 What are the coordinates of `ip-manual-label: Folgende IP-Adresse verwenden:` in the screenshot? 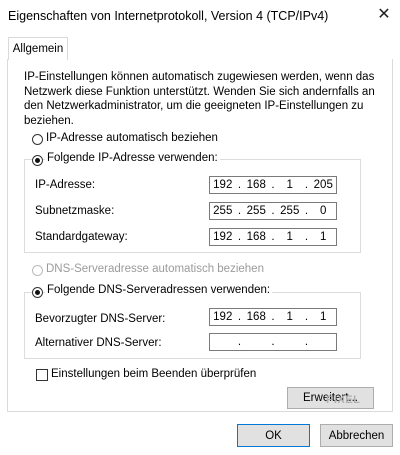 It's located at (132, 158).